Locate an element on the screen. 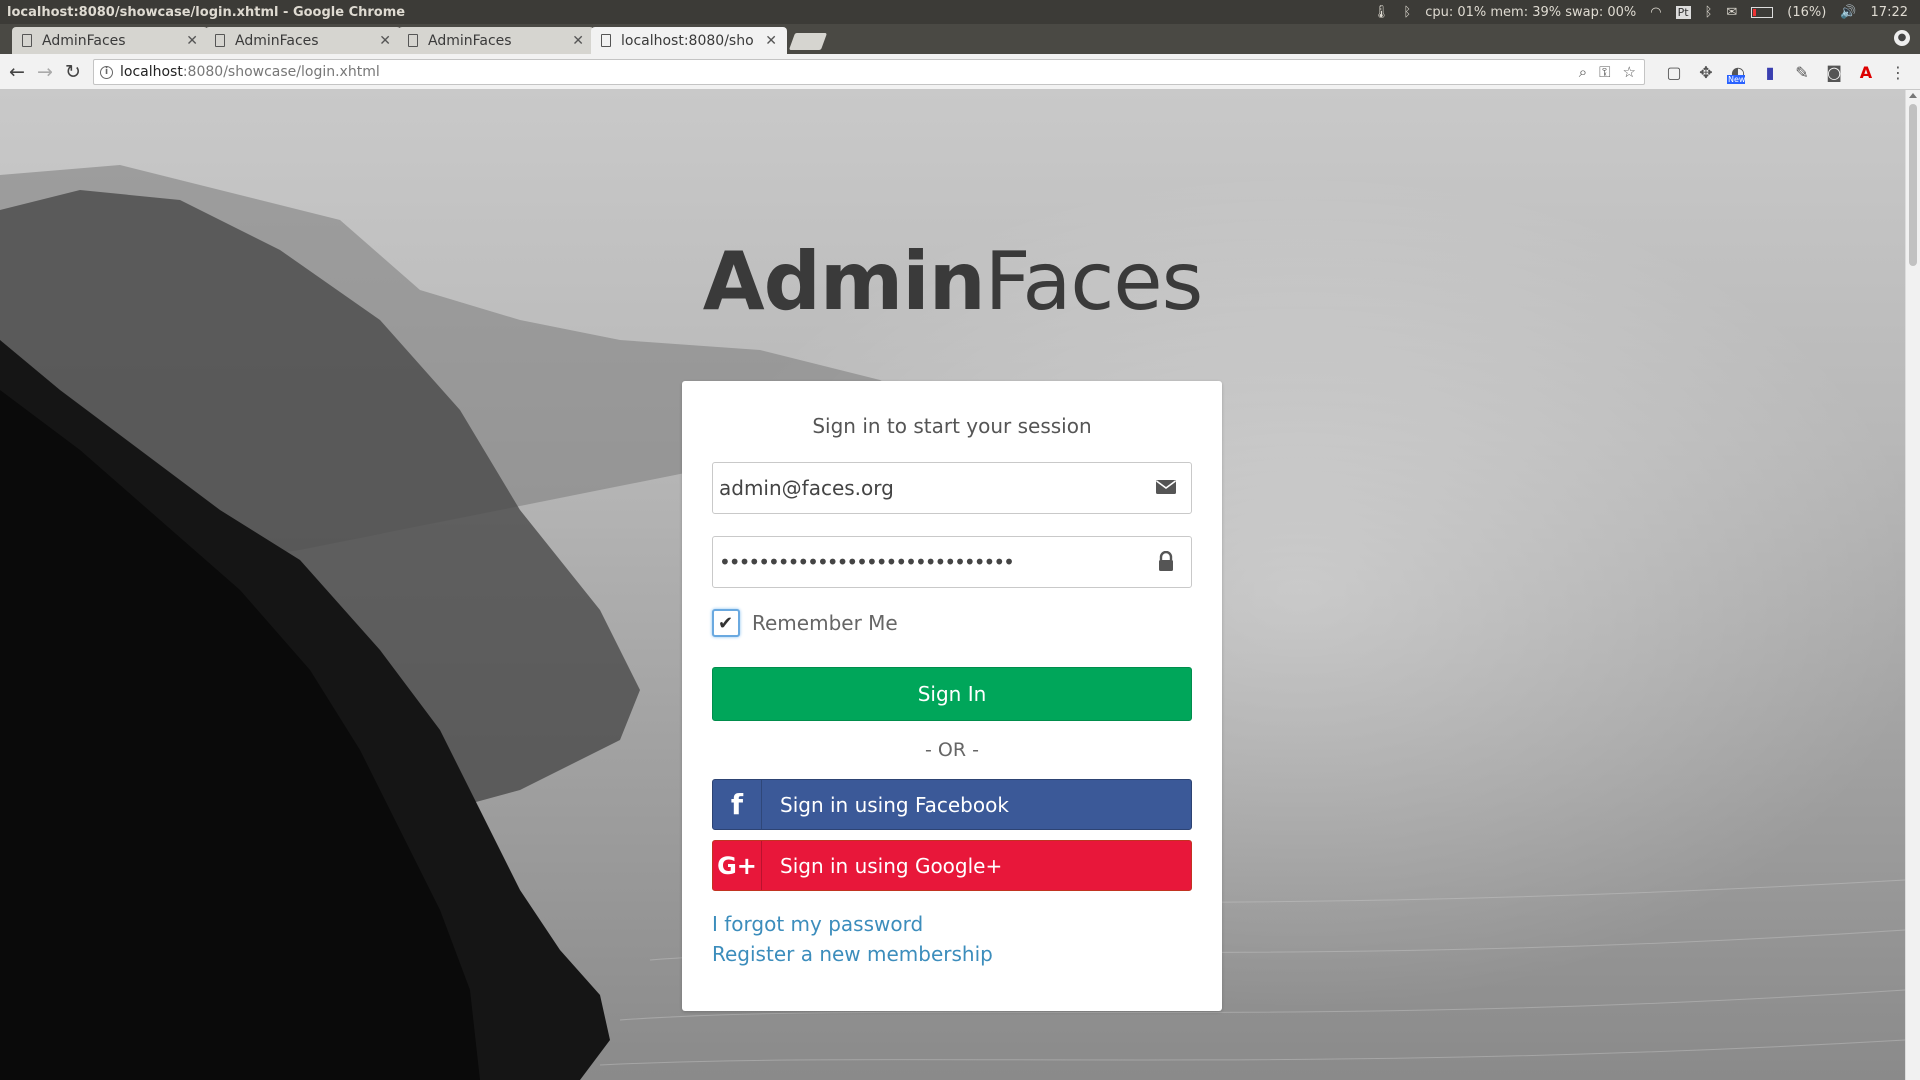 Image resolution: width=1920 pixels, height=1080 pixels. color-picker-icon: ✎ is located at coordinates (1802, 72).